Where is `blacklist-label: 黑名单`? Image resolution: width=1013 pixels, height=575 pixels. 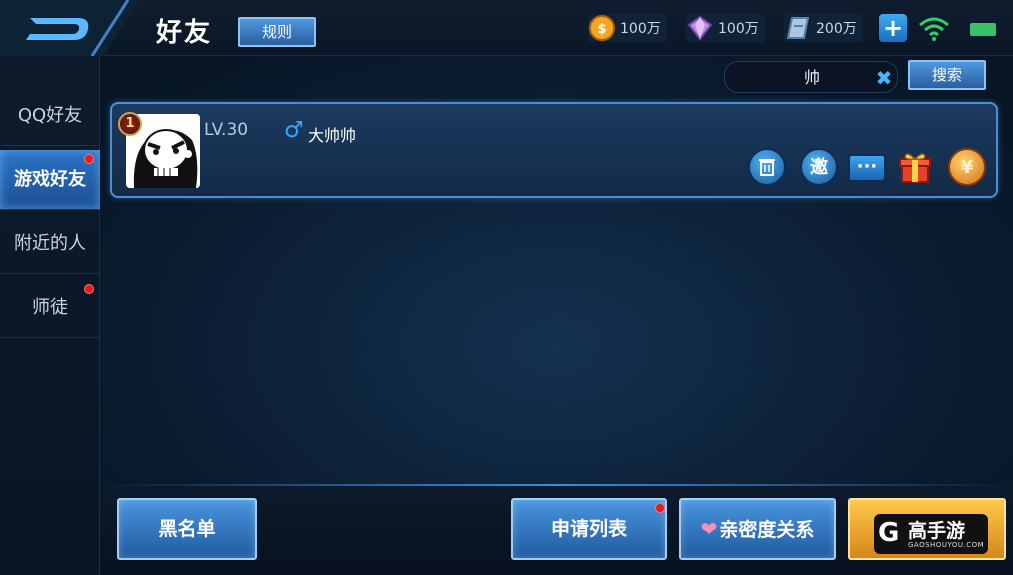
blacklist-label: 黑名单 is located at coordinates (187, 529).